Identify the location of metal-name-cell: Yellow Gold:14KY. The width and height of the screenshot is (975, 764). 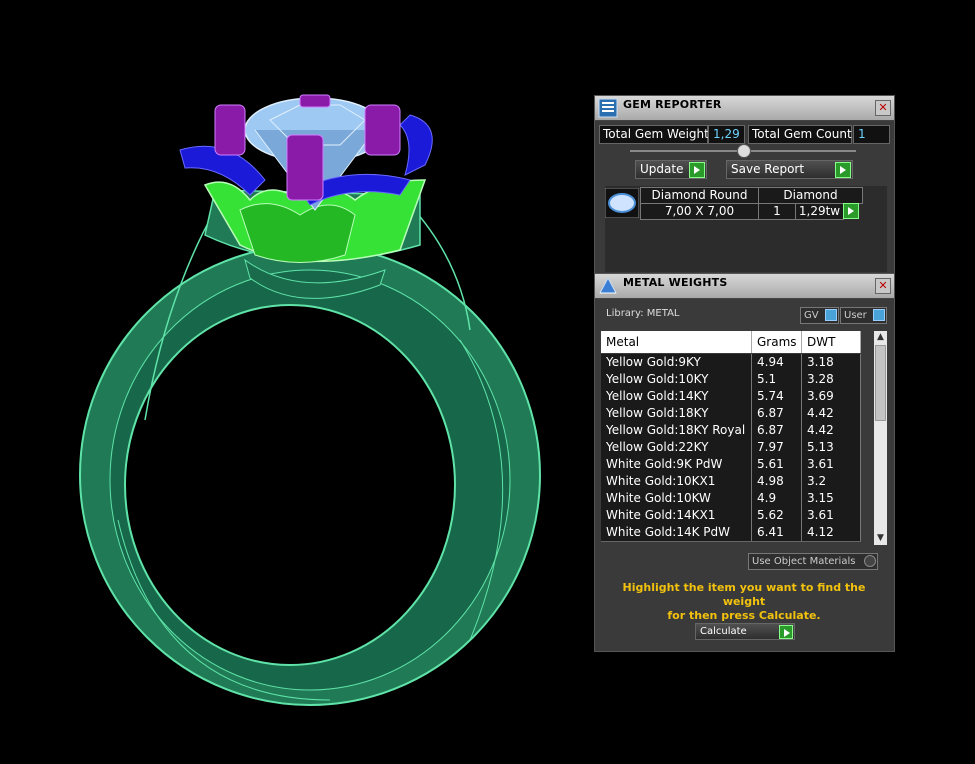
(676, 396).